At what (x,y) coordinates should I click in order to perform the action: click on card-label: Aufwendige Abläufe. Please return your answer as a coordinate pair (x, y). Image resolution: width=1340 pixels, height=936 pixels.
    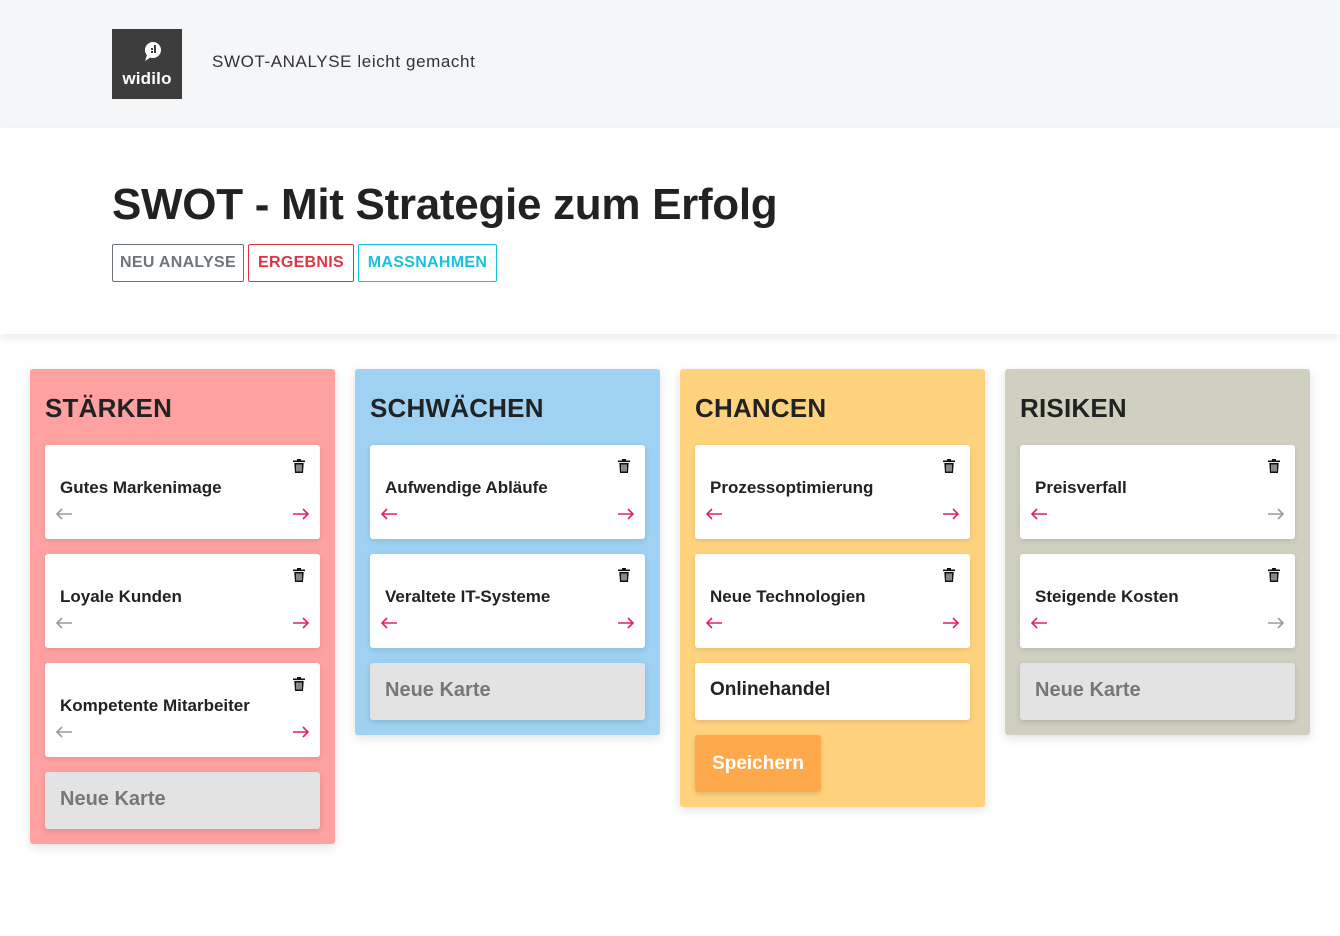
    Looking at the image, I should click on (466, 487).